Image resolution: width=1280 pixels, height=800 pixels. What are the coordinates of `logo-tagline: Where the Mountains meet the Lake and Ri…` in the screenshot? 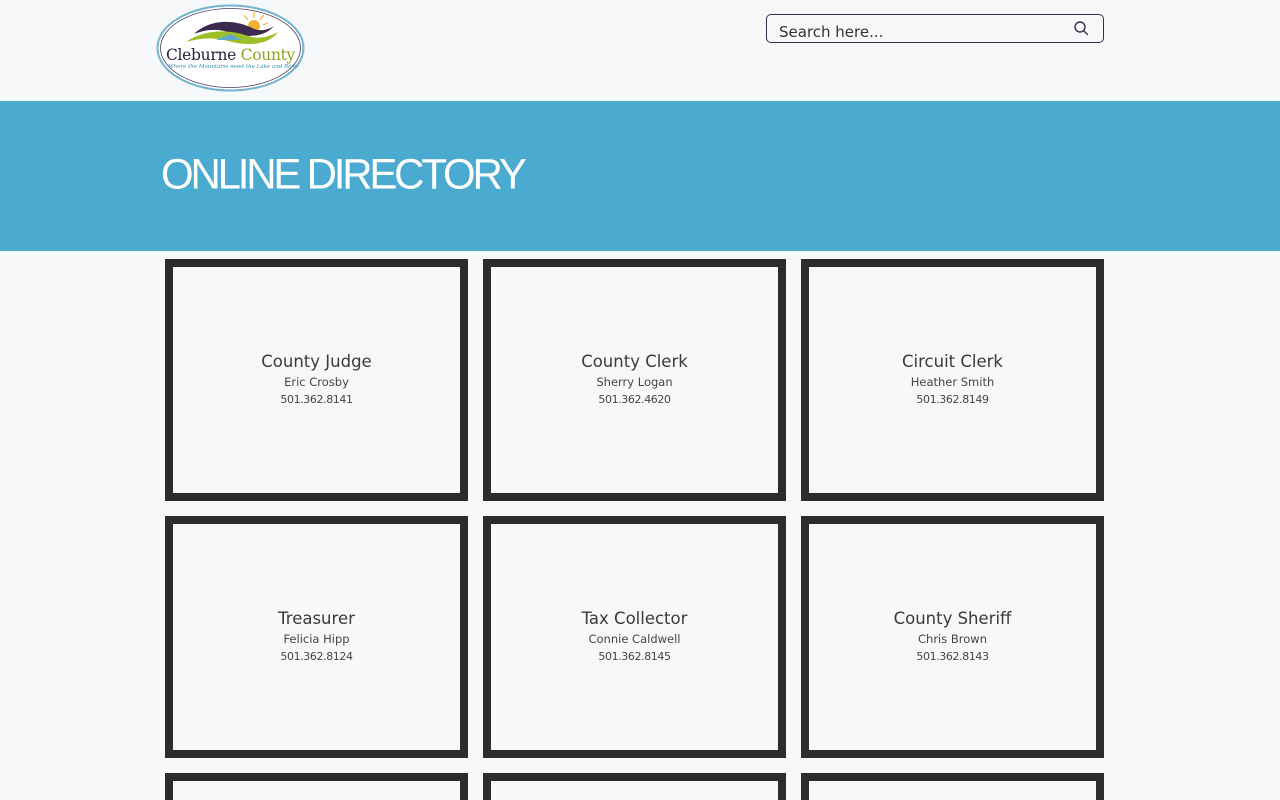 It's located at (233, 67).